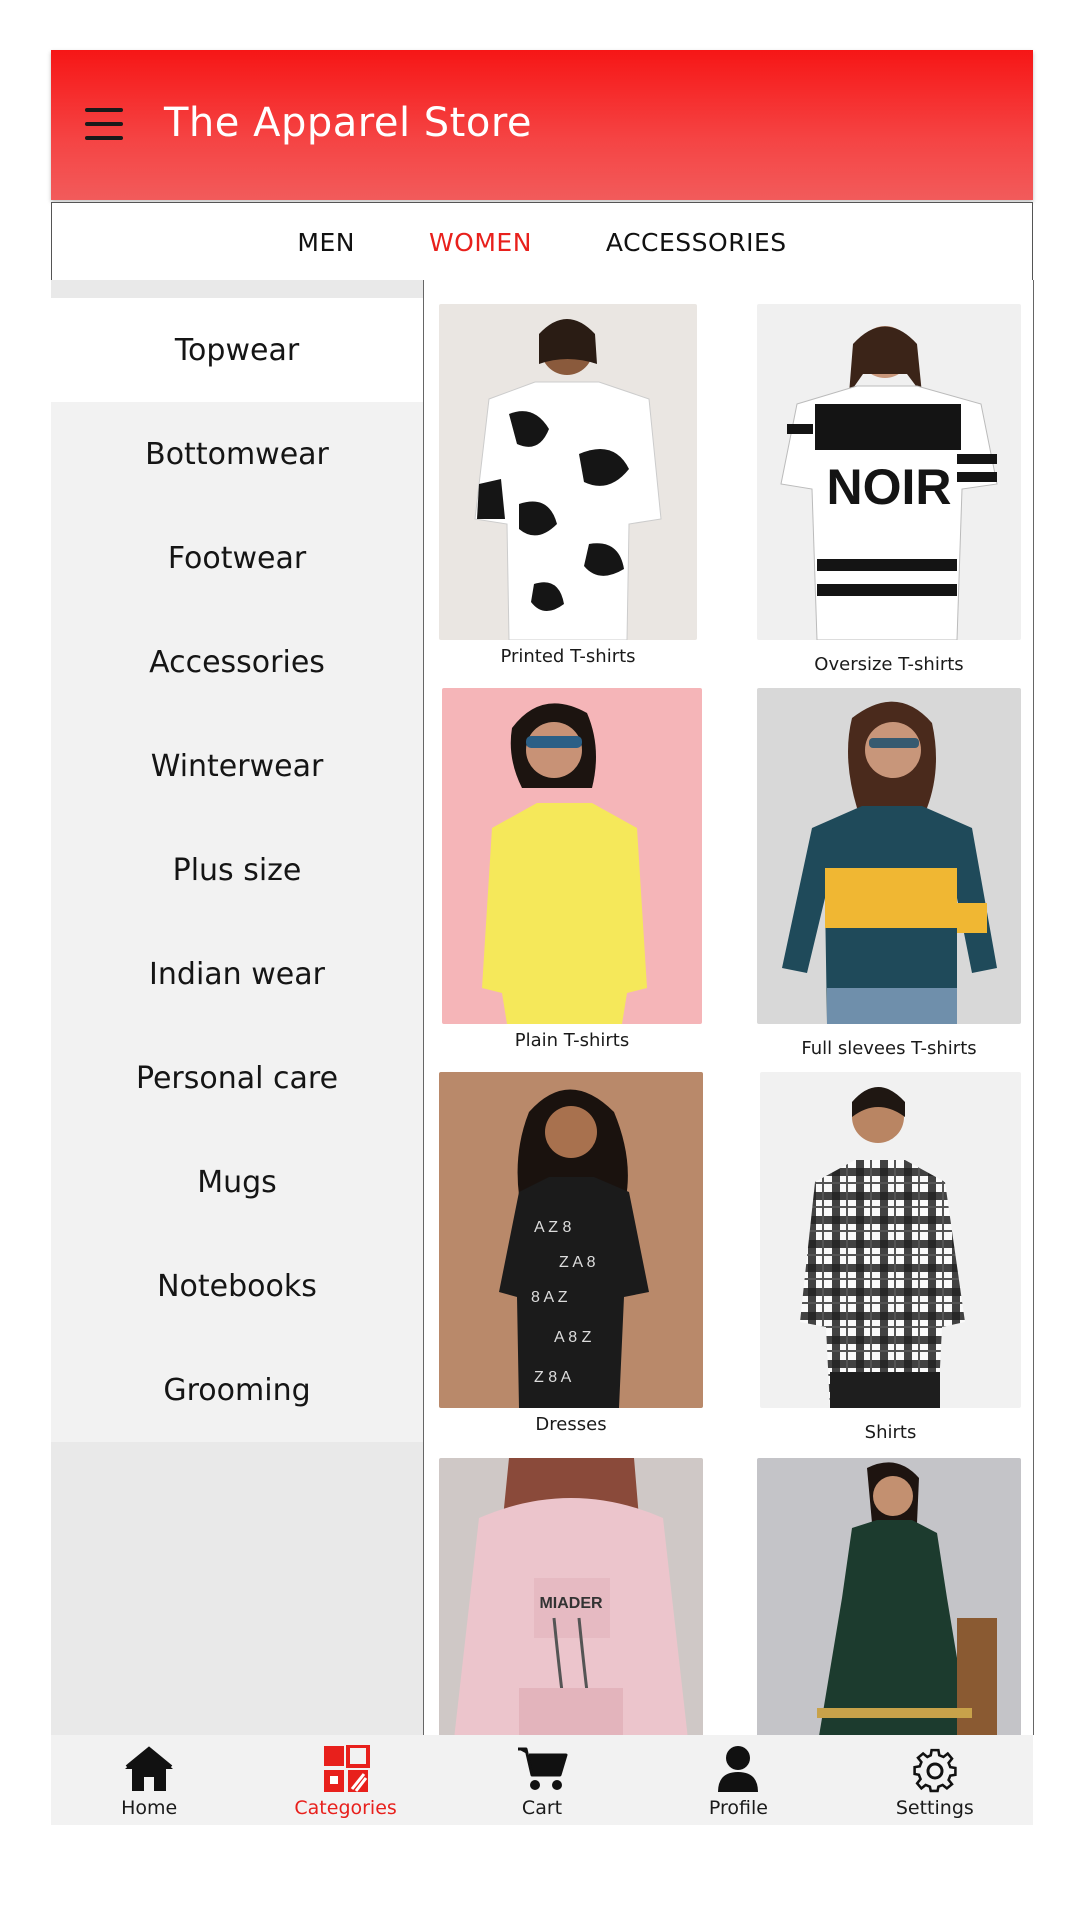 The width and height of the screenshot is (1080, 1920). I want to click on category-indian-wear: Indian wear, so click(237, 974).